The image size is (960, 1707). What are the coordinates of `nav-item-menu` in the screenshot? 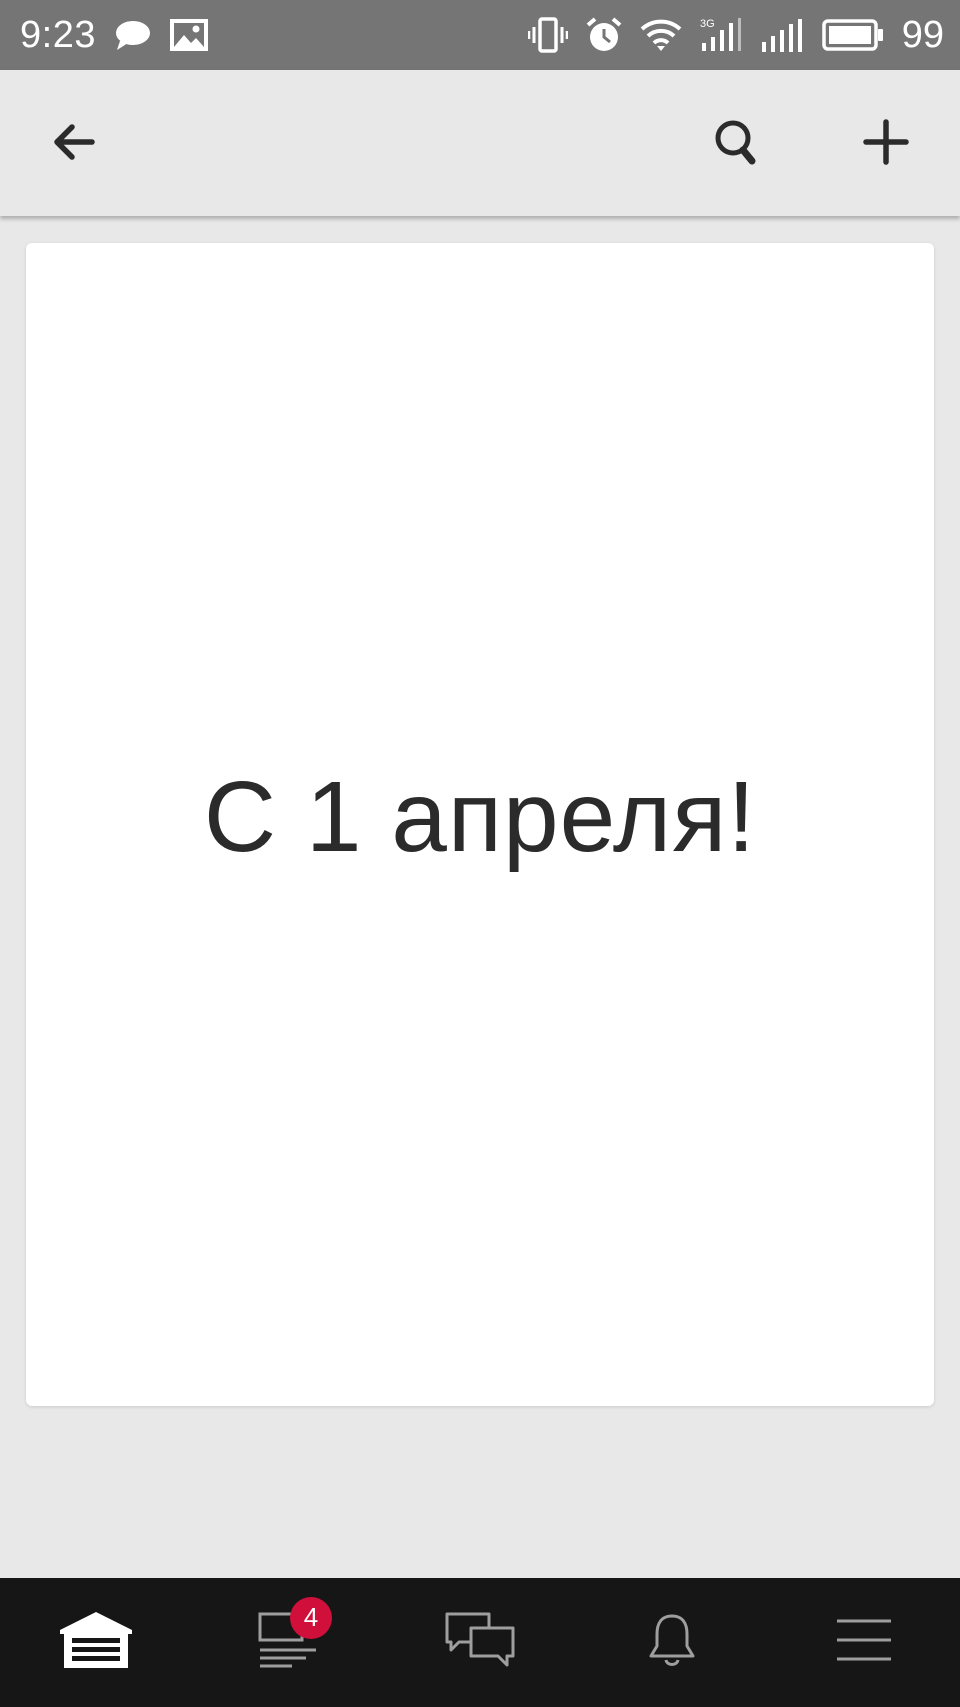 It's located at (864, 1643).